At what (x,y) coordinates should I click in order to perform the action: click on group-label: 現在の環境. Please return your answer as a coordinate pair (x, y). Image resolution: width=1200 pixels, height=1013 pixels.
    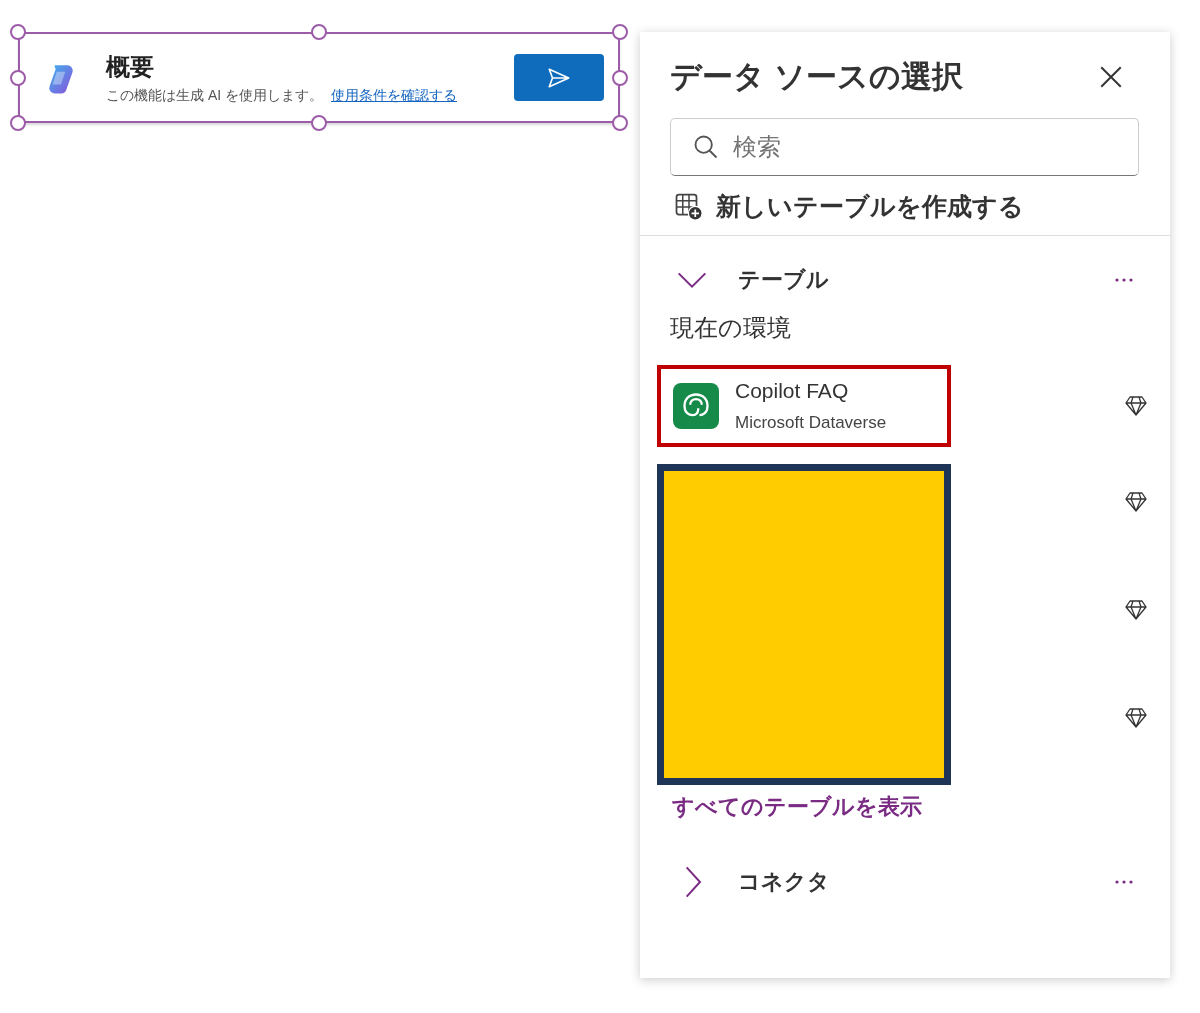
    Looking at the image, I should click on (730, 328).